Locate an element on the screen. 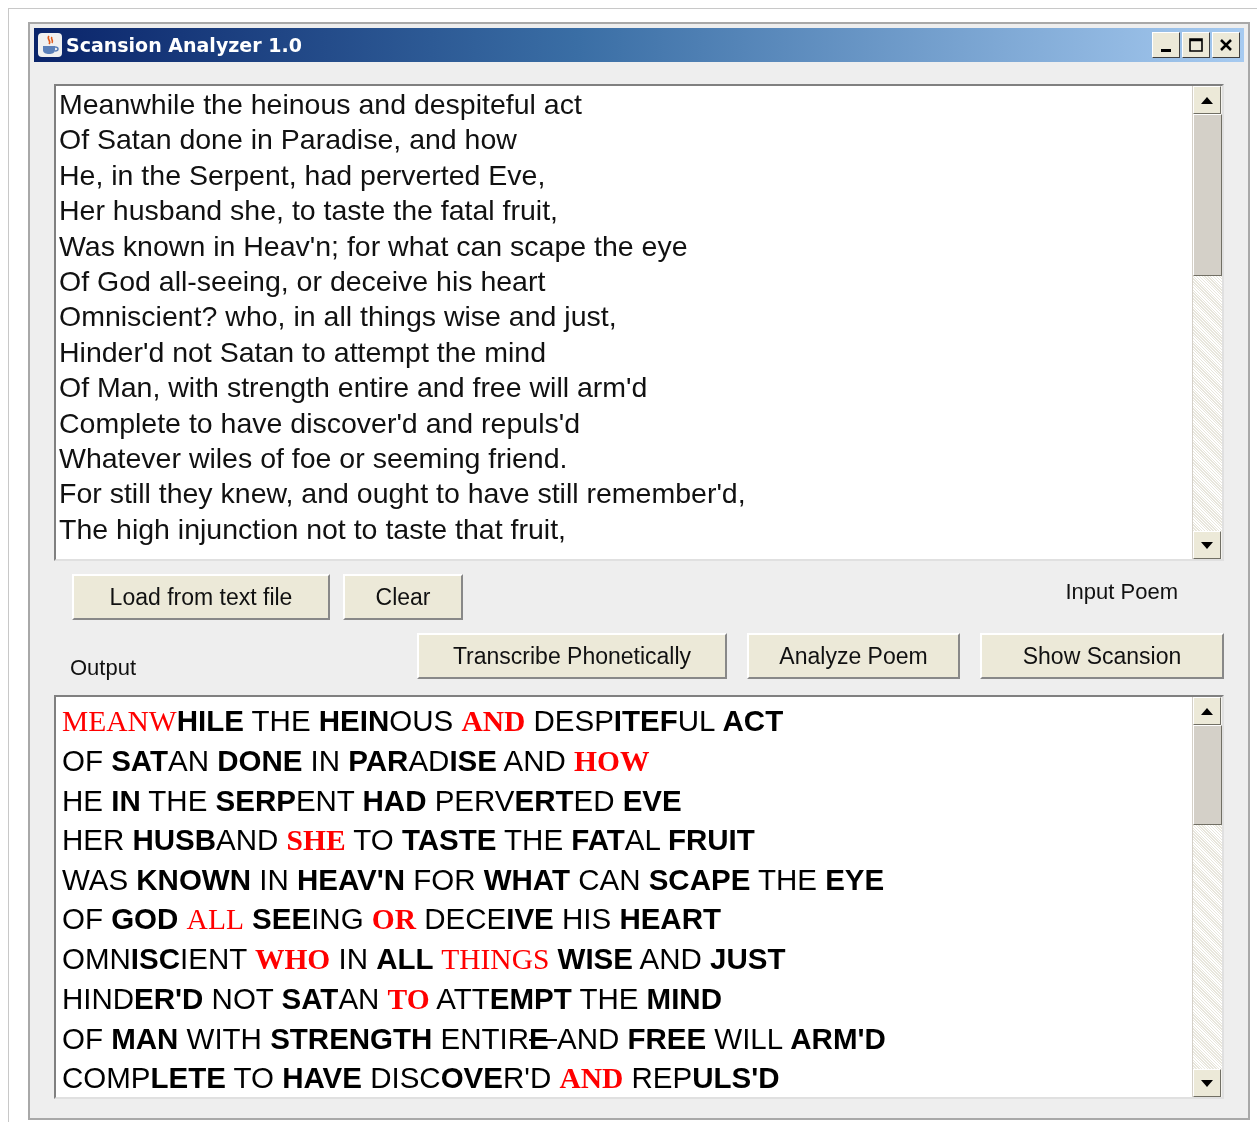 This screenshot has width=1257, height=1122. scansion-line: OF SATAN DONE IN PARADISE AND HOW is located at coordinates (356, 761).